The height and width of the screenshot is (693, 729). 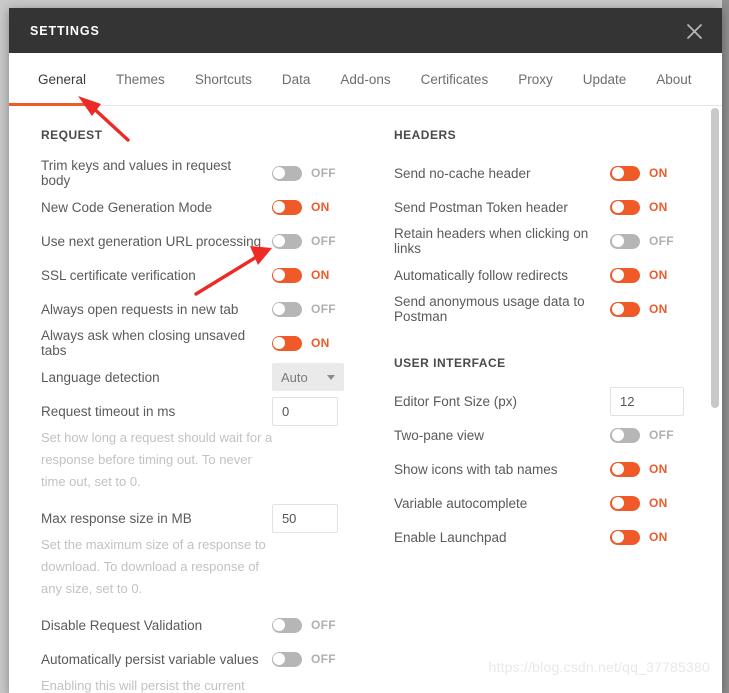 I want to click on setting-label: SSL certificate verification, so click(x=118, y=275).